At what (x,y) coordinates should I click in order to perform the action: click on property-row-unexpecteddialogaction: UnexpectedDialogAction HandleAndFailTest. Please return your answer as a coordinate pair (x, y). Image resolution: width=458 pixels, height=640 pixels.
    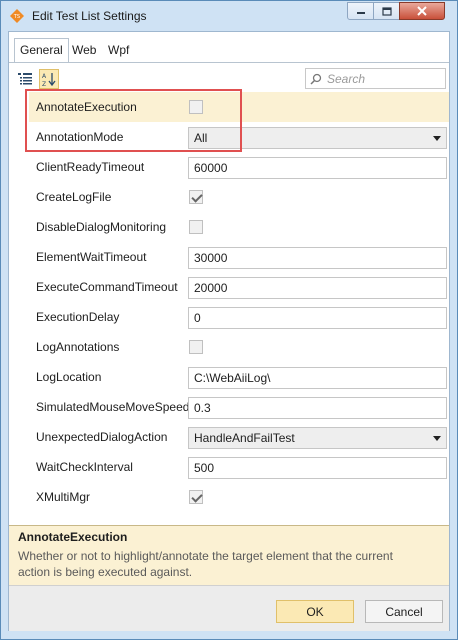
    Looking at the image, I should click on (229, 437).